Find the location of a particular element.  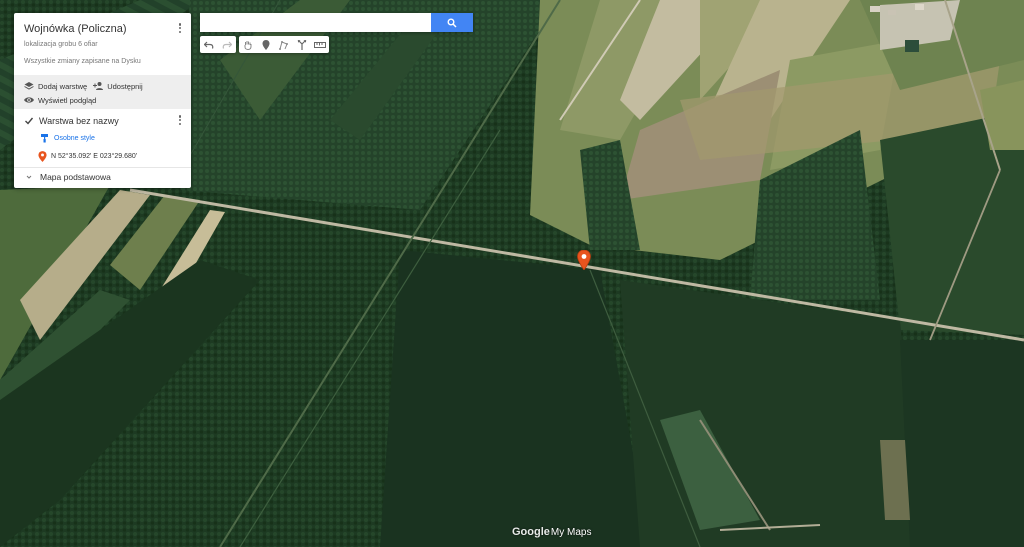

share-button: Udostępnij is located at coordinates (118, 86).